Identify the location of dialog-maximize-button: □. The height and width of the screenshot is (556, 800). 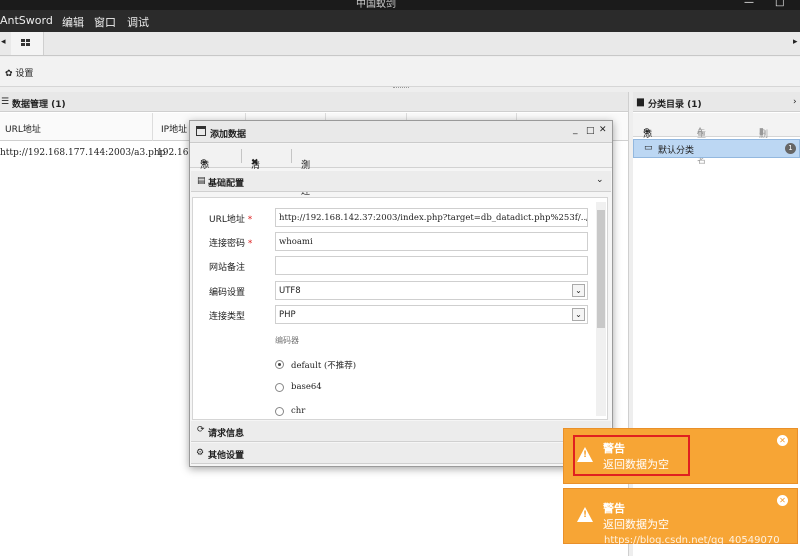
(590, 131).